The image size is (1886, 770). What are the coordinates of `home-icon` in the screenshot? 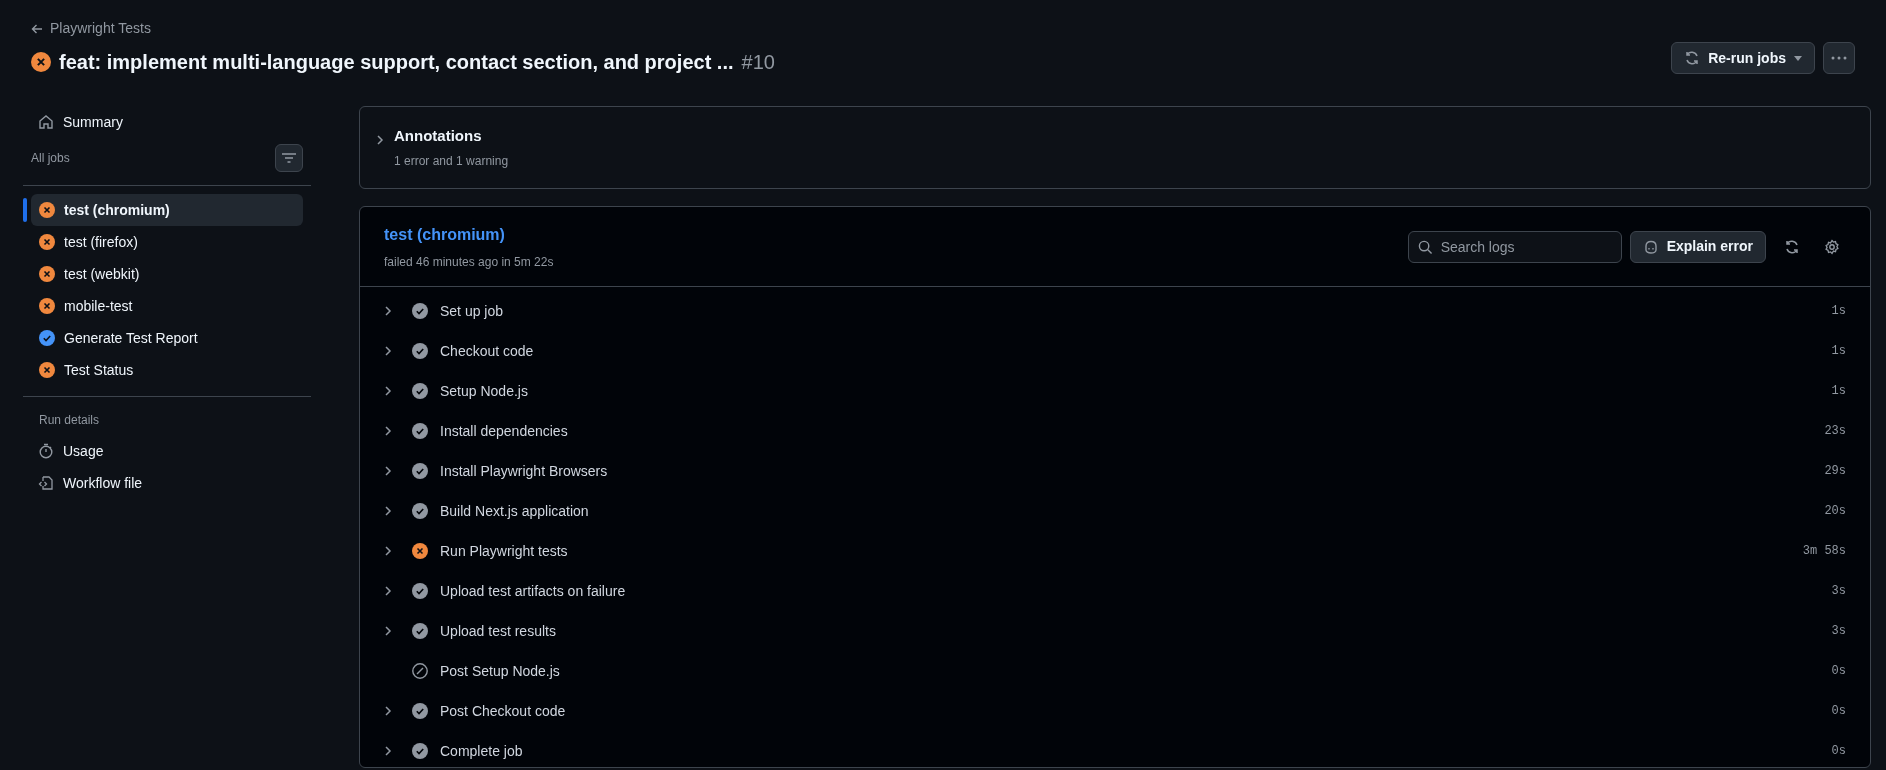 It's located at (46, 122).